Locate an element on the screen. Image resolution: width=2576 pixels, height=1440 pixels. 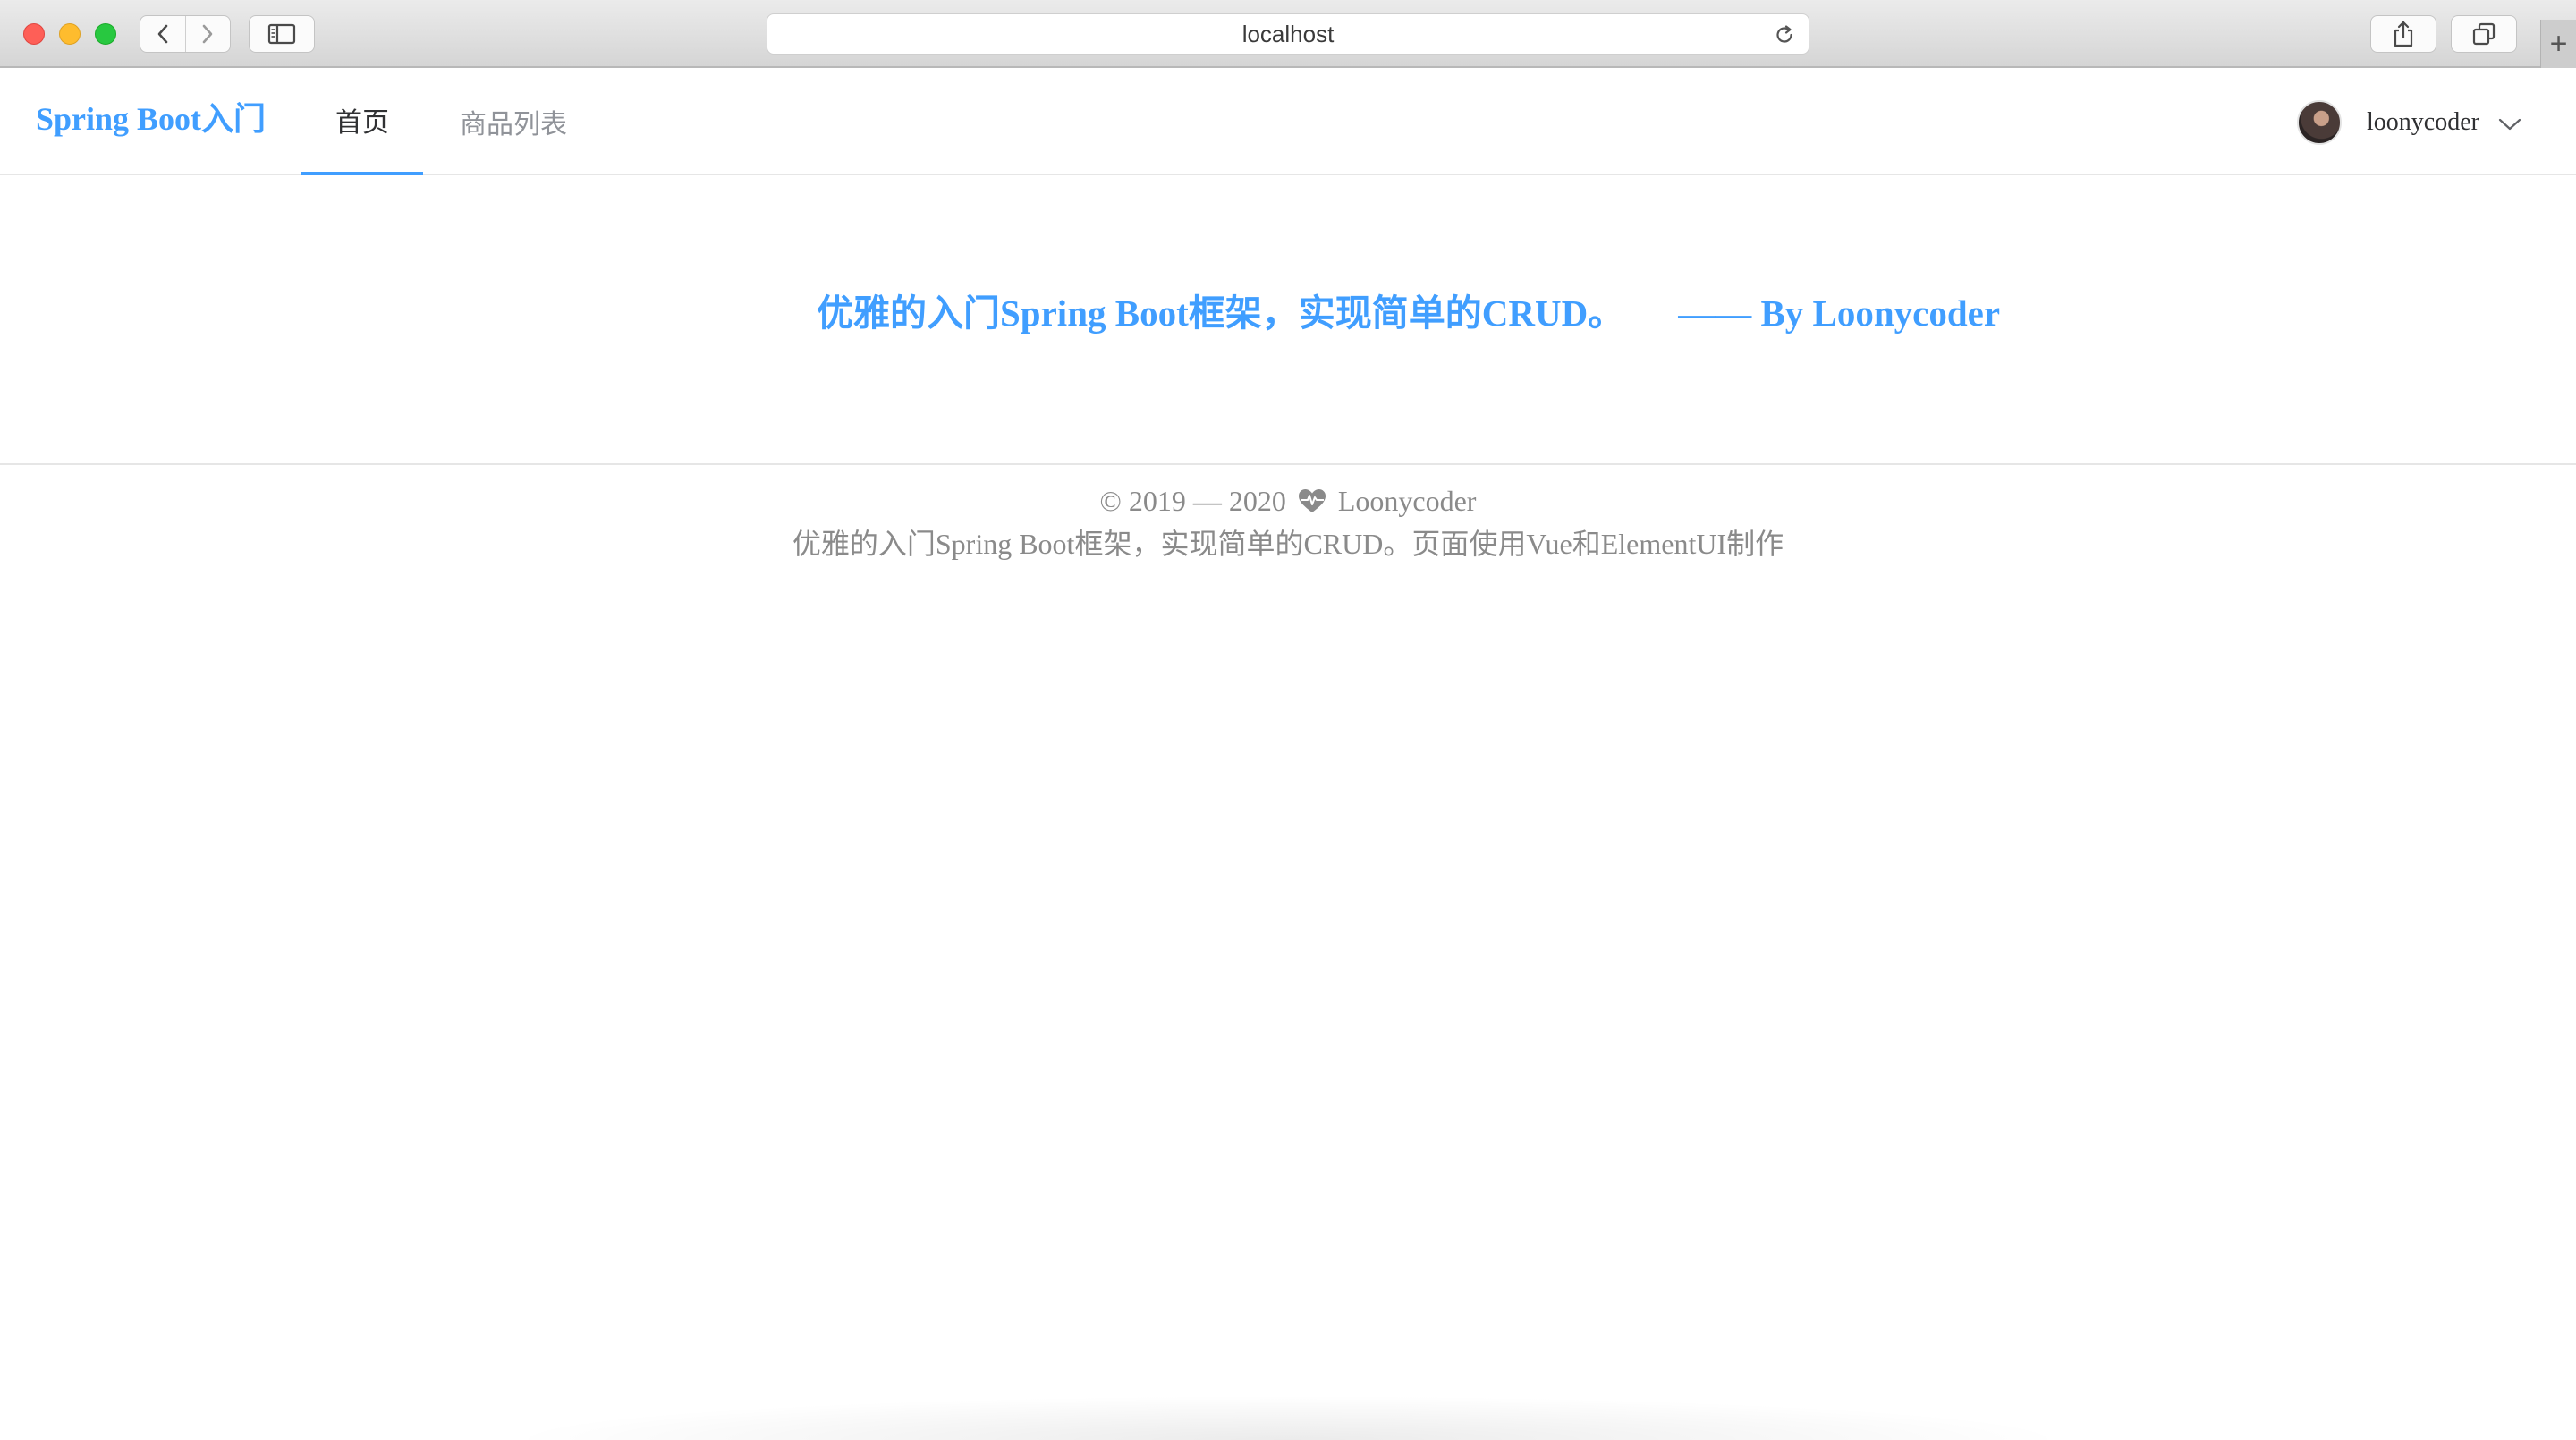
nav-item-label: 商品列表 is located at coordinates (513, 125).